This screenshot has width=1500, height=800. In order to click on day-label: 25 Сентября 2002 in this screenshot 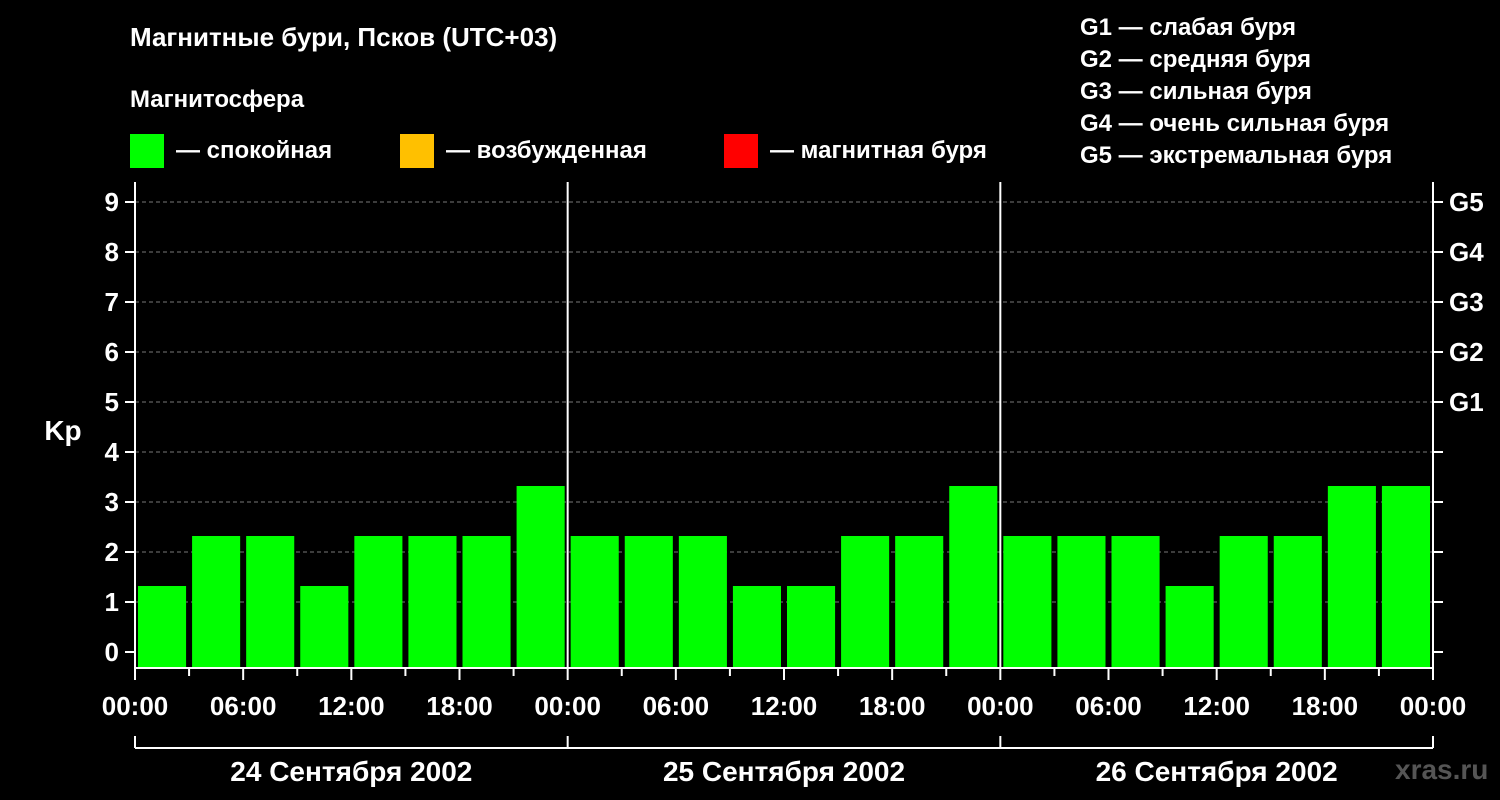, I will do `click(784, 771)`.